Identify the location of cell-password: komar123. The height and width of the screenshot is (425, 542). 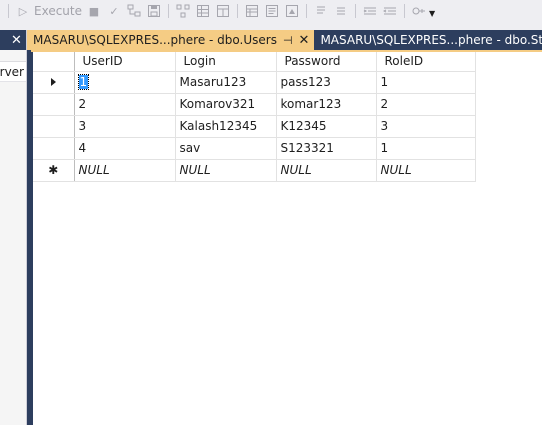
(326, 104).